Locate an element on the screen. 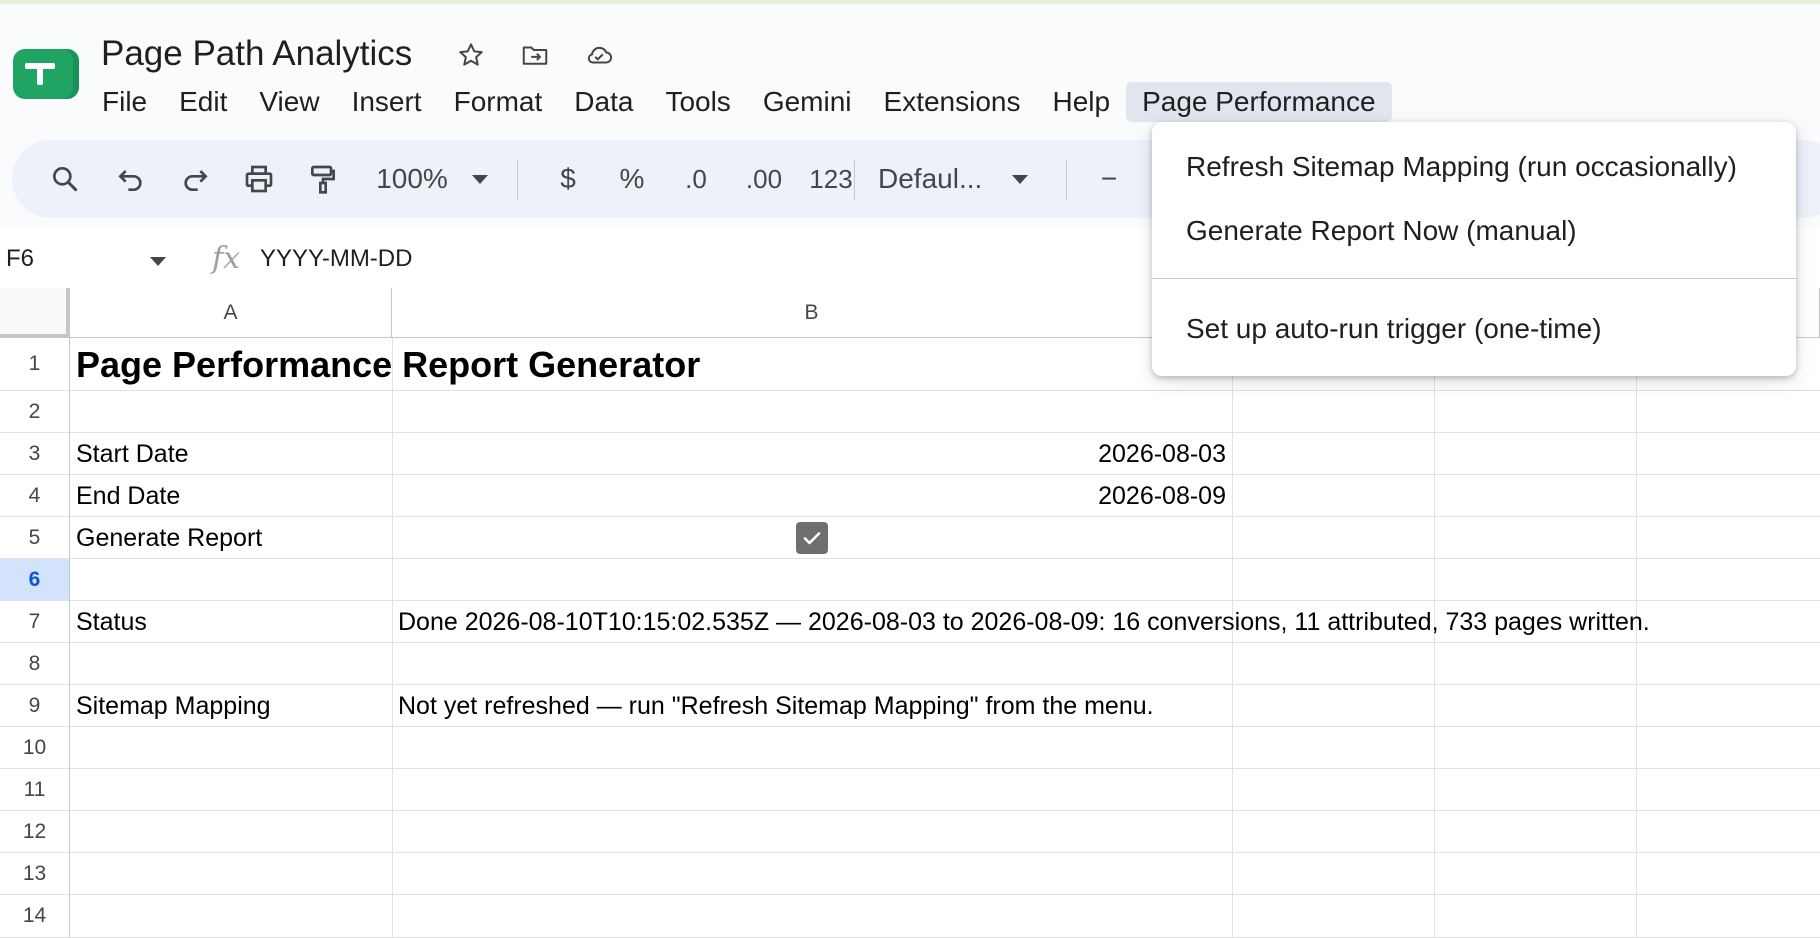 This screenshot has height=938, width=1820. cell-a1-report-title: Page Performance Report Generator is located at coordinates (388, 364).